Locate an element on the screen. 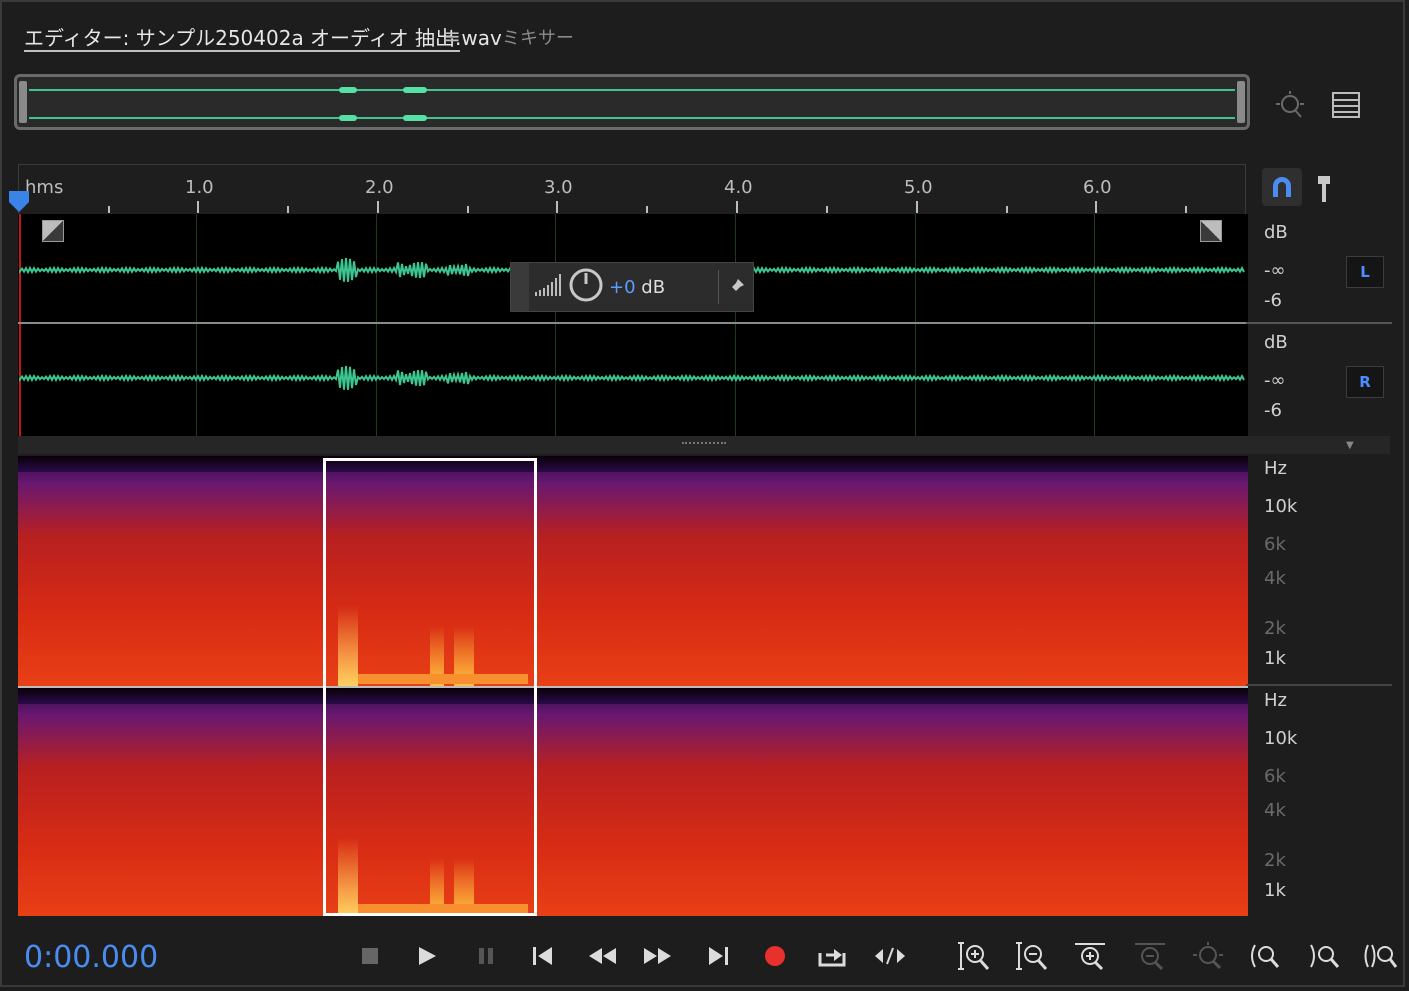 The width and height of the screenshot is (1409, 991). panel-menu-icon: ≡ is located at coordinates (452, 36).